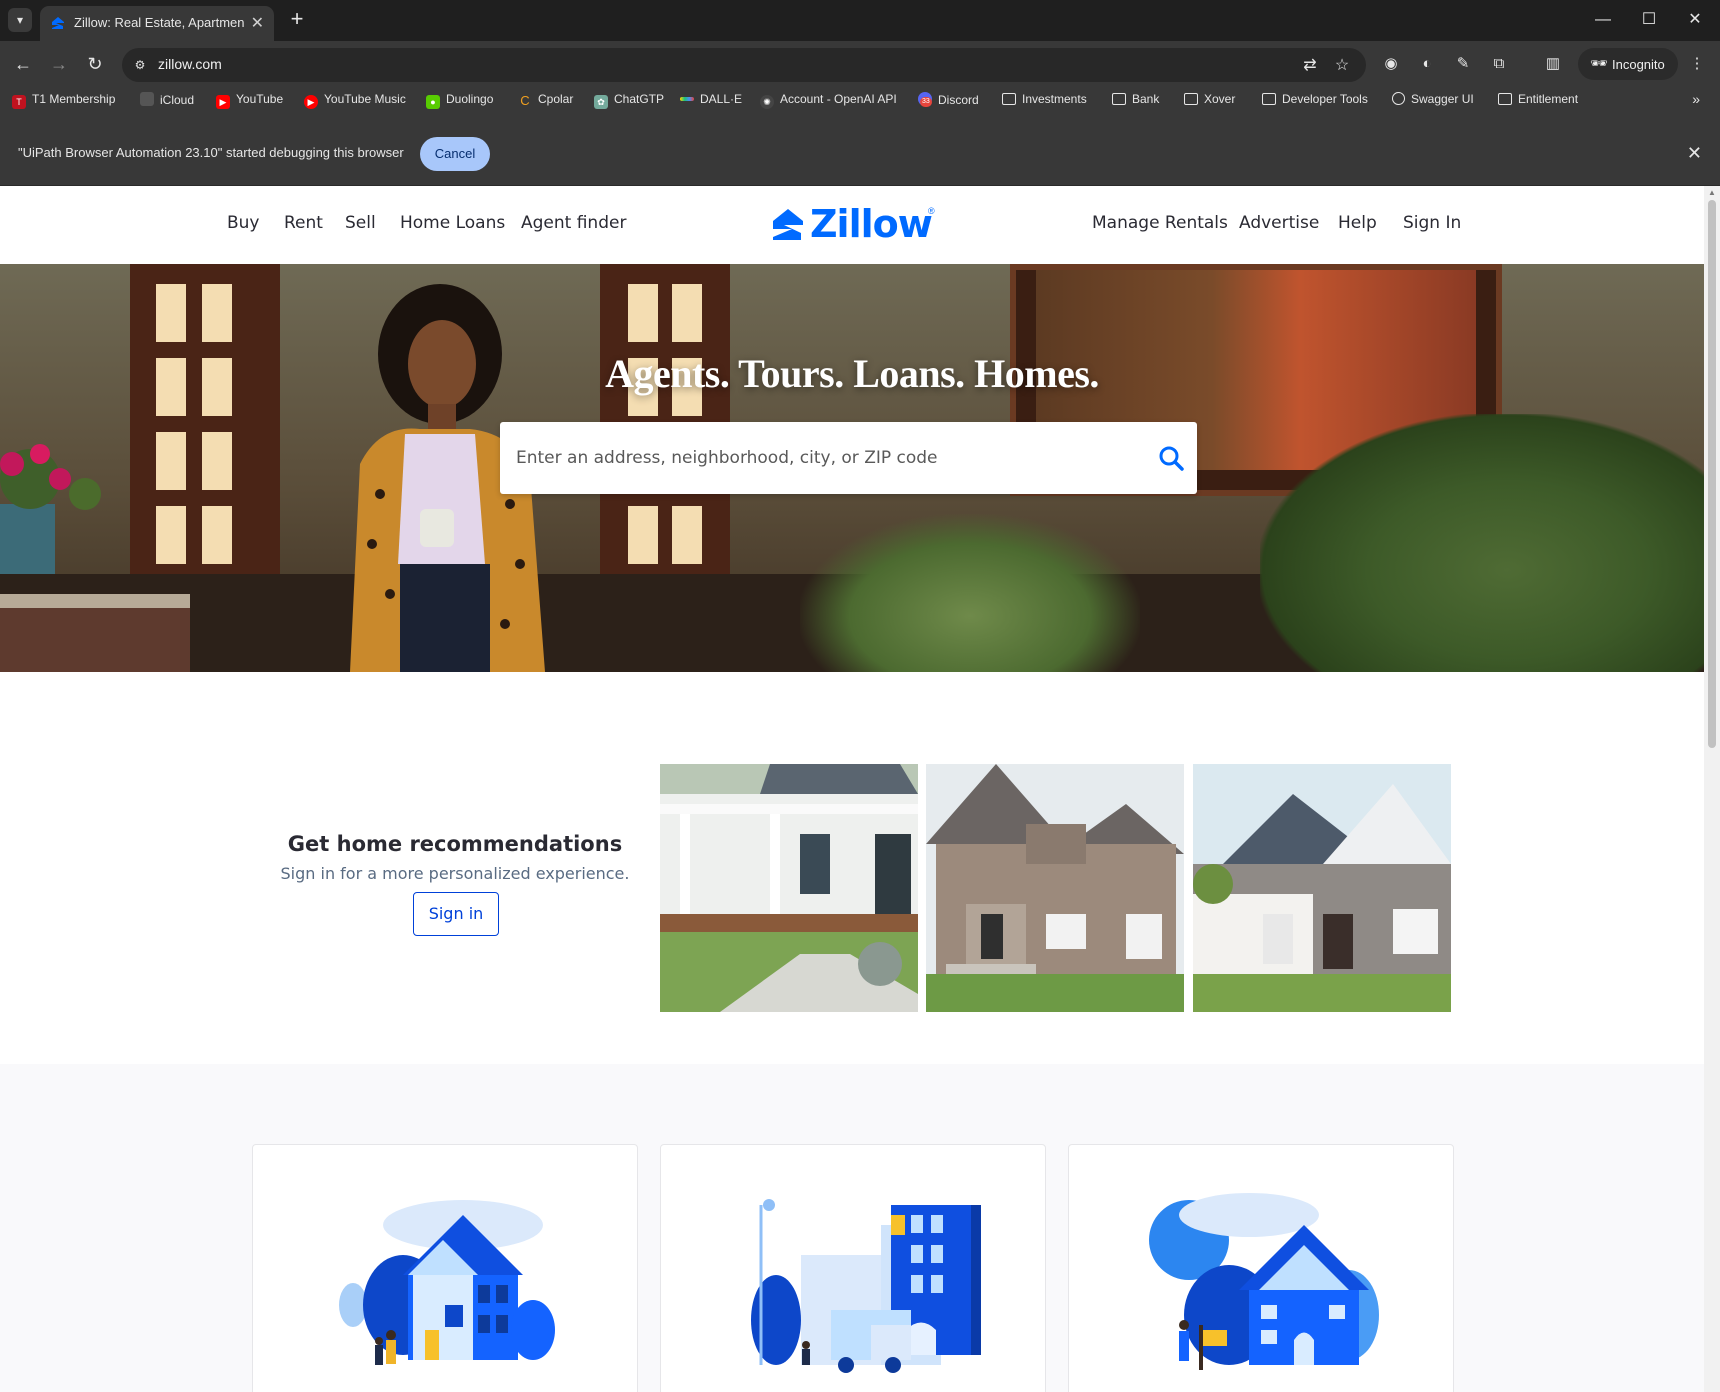 The image size is (1720, 1392). Describe the element at coordinates (23, 64) in the screenshot. I see `back-icon: ←` at that location.